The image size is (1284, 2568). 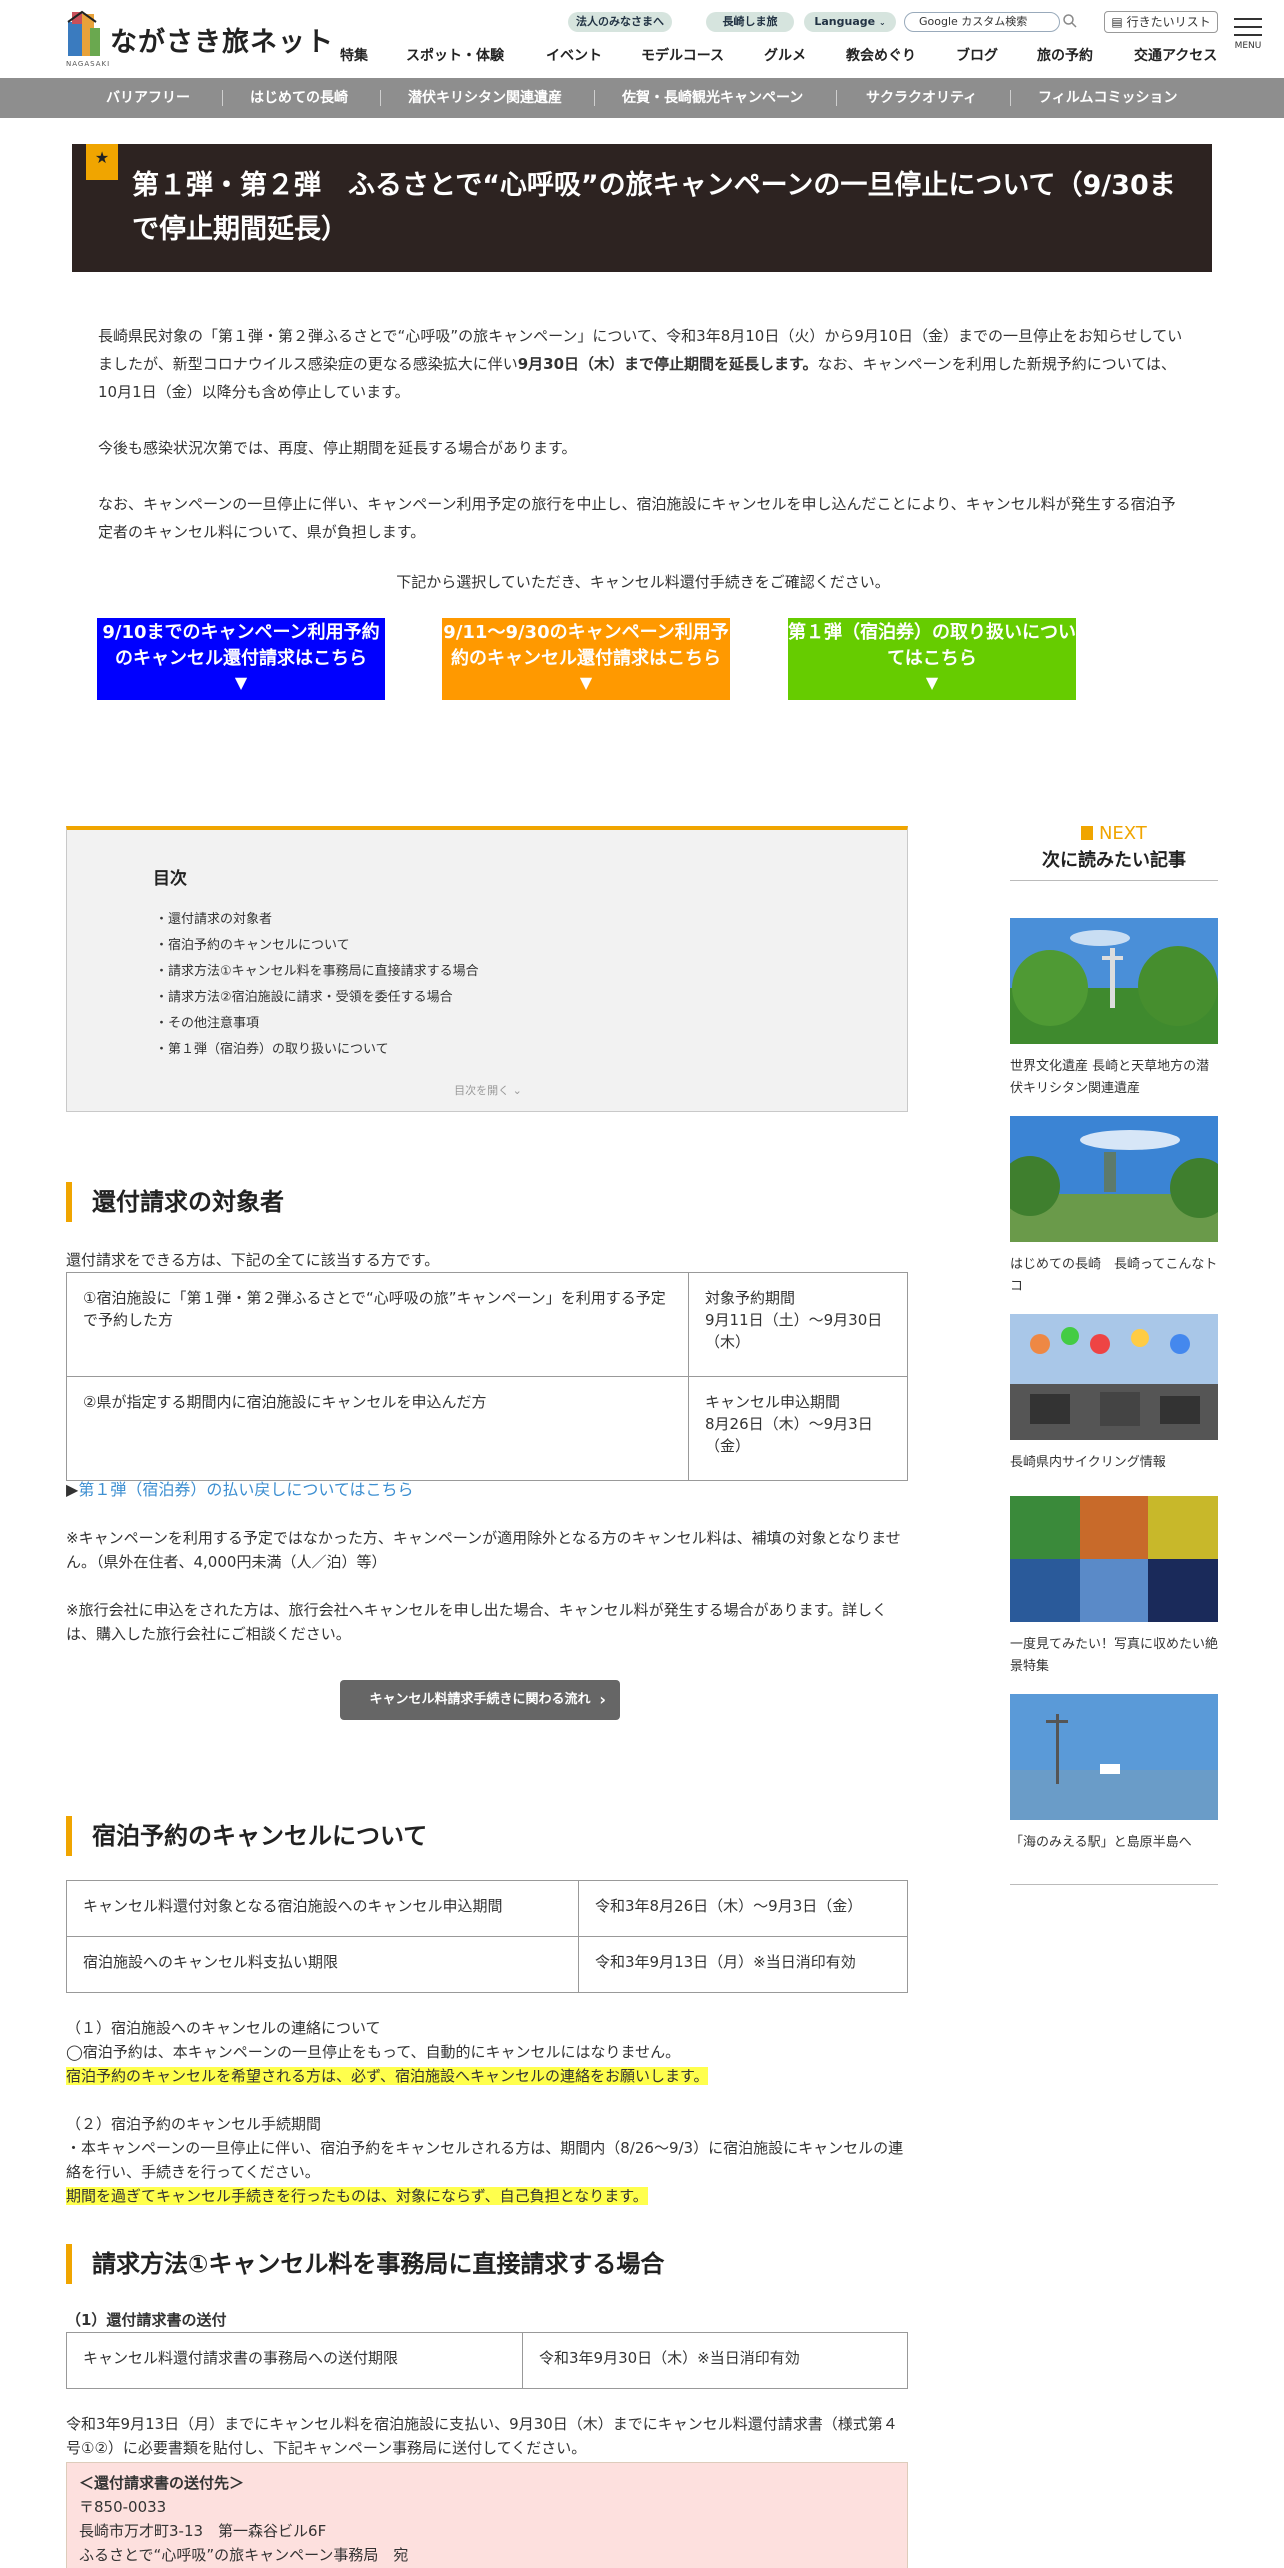 I want to click on cancel-period-highlight: 期間を過ぎてキャンセル手続きを行ったものは、対象にならず、自己負担となります。, so click(x=487, y=2196).